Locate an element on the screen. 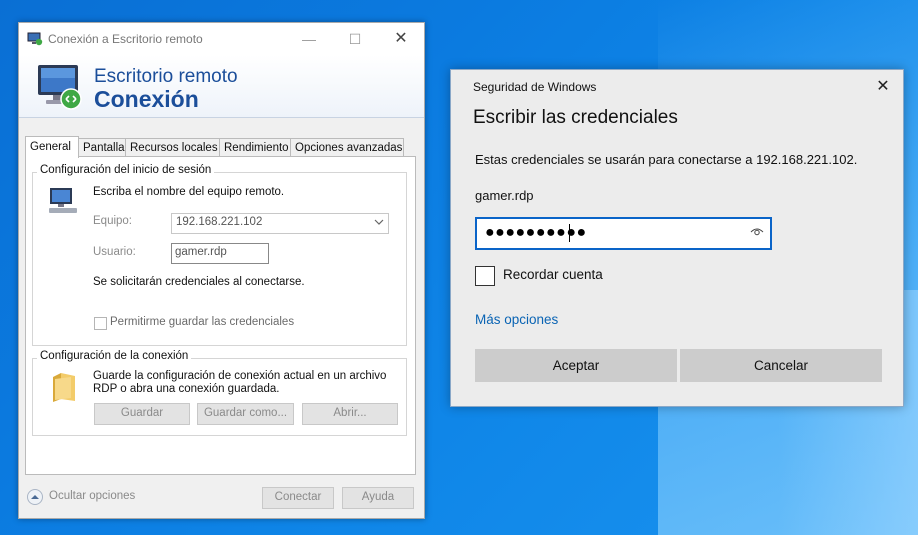 The height and width of the screenshot is (535, 918). close-icon: ✕ is located at coordinates (883, 87).